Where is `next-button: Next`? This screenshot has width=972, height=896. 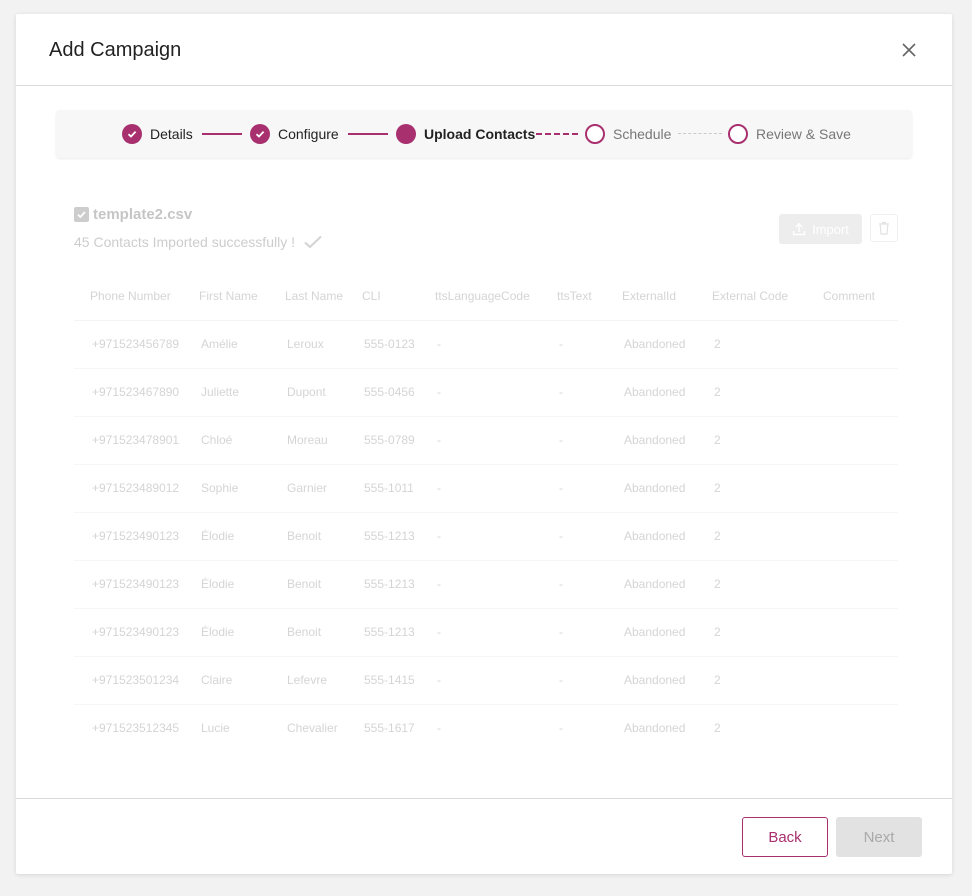 next-button: Next is located at coordinates (879, 837).